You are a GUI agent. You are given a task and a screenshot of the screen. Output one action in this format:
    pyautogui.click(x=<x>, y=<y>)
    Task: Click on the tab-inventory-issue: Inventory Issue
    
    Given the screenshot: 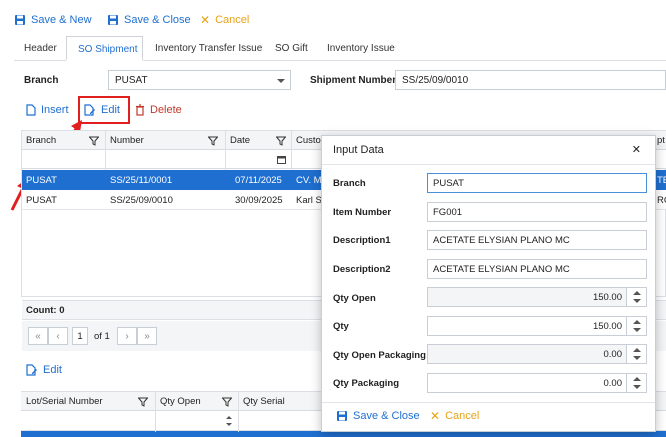 What is the action you would take?
    pyautogui.click(x=361, y=48)
    